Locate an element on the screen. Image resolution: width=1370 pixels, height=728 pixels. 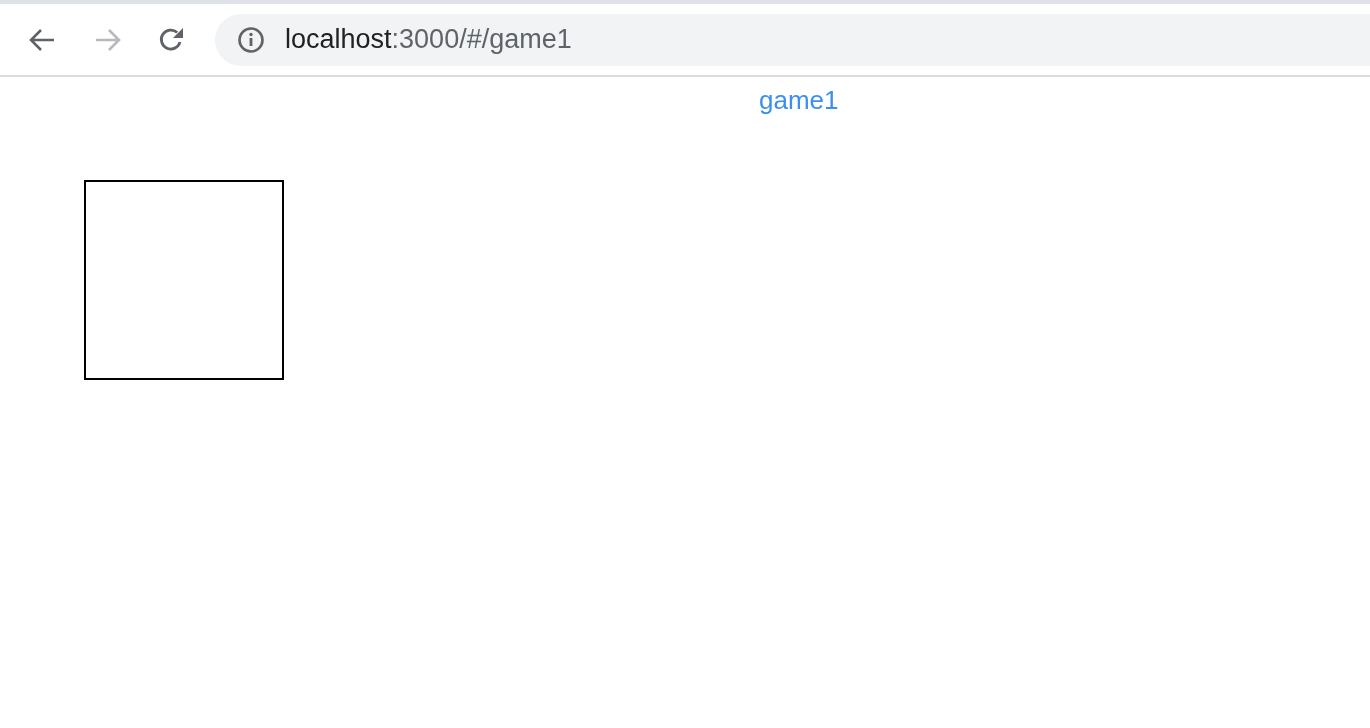
url-text: localhost:3000/#/game1 is located at coordinates (428, 39).